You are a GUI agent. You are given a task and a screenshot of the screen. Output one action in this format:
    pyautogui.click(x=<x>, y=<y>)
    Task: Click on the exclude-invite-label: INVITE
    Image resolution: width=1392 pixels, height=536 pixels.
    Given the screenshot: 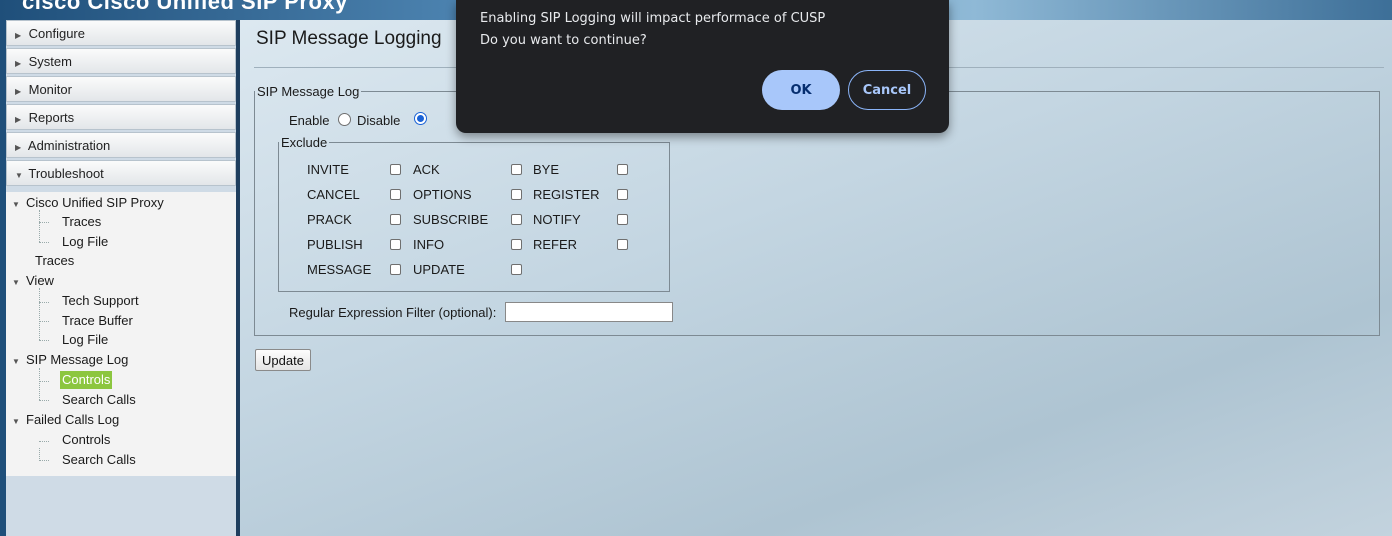 What is the action you would take?
    pyautogui.click(x=328, y=169)
    